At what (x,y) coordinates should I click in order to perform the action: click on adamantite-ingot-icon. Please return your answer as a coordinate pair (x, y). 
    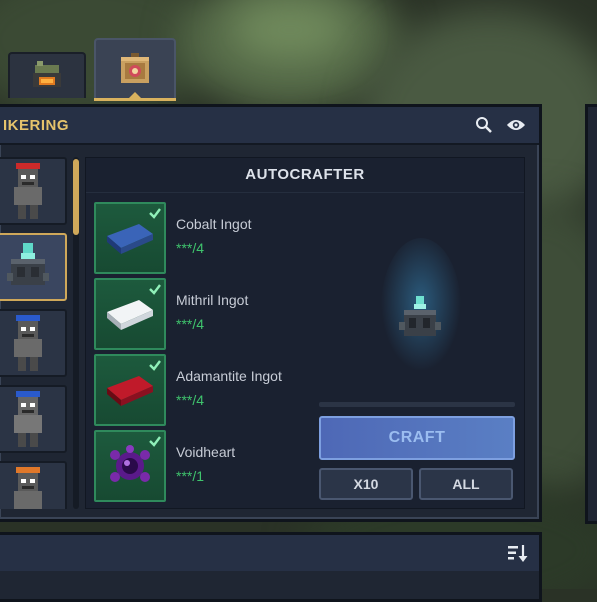
    Looking at the image, I should click on (130, 391).